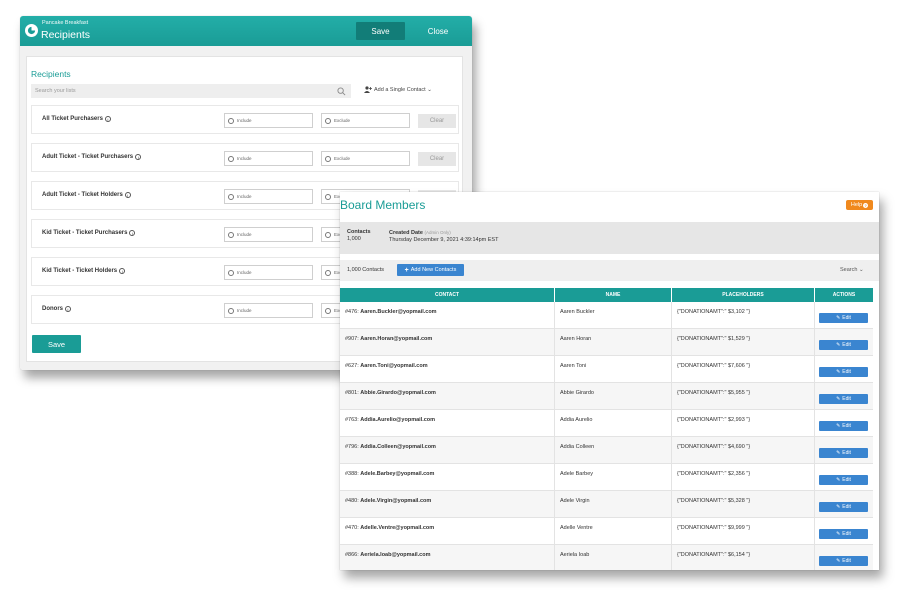 Image resolution: width=900 pixels, height=600 pixels. I want to click on column-header-name: NAME, so click(613, 295).